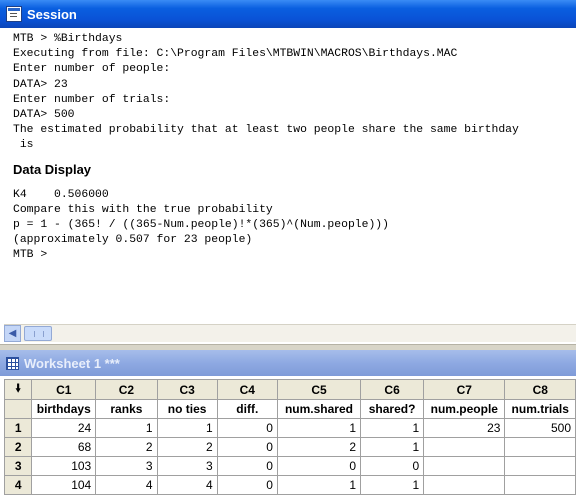 The height and width of the screenshot is (502, 576). I want to click on session-line: is, so click(23, 145).